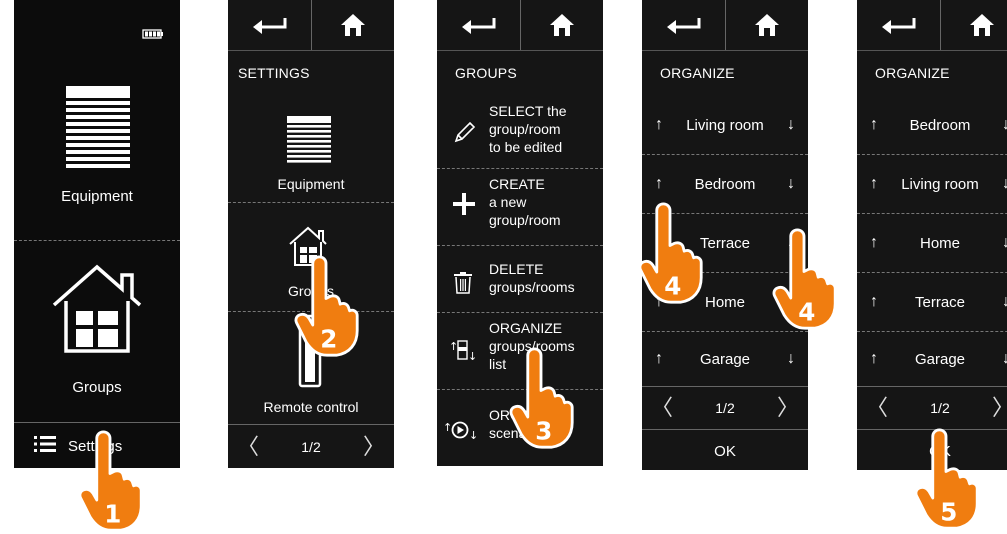 This screenshot has width=1007, height=534. What do you see at coordinates (98, 131) in the screenshot?
I see `blind-icon` at bounding box center [98, 131].